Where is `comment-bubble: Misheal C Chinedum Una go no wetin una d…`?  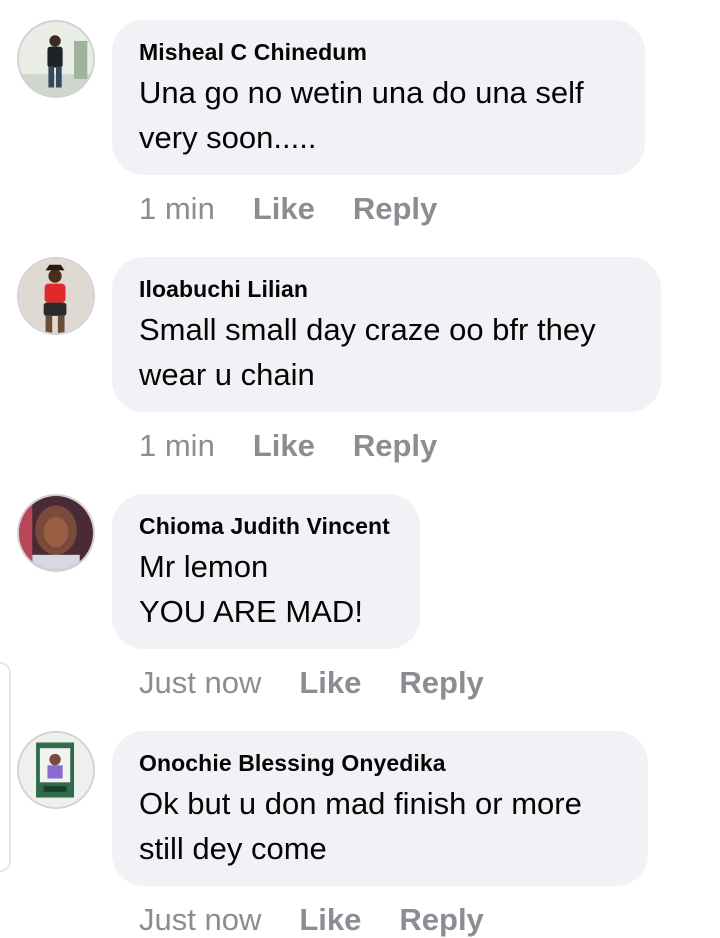
comment-bubble: Misheal C Chinedum Una go no wetin una d… is located at coordinates (378, 97).